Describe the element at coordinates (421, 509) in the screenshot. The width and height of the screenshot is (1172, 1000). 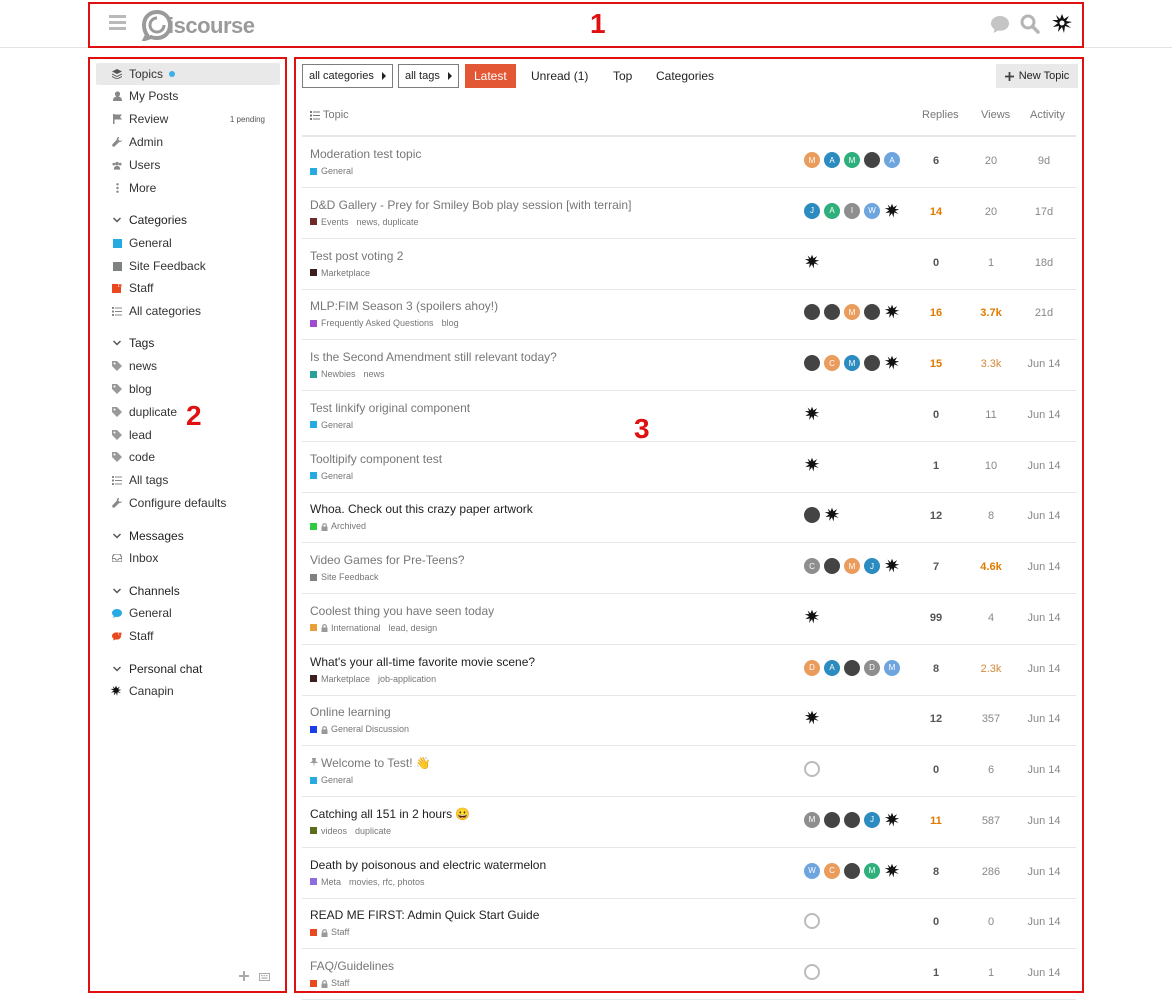
I see `topic-title-link: Whoa. Check out this crazy paper artwork` at that location.